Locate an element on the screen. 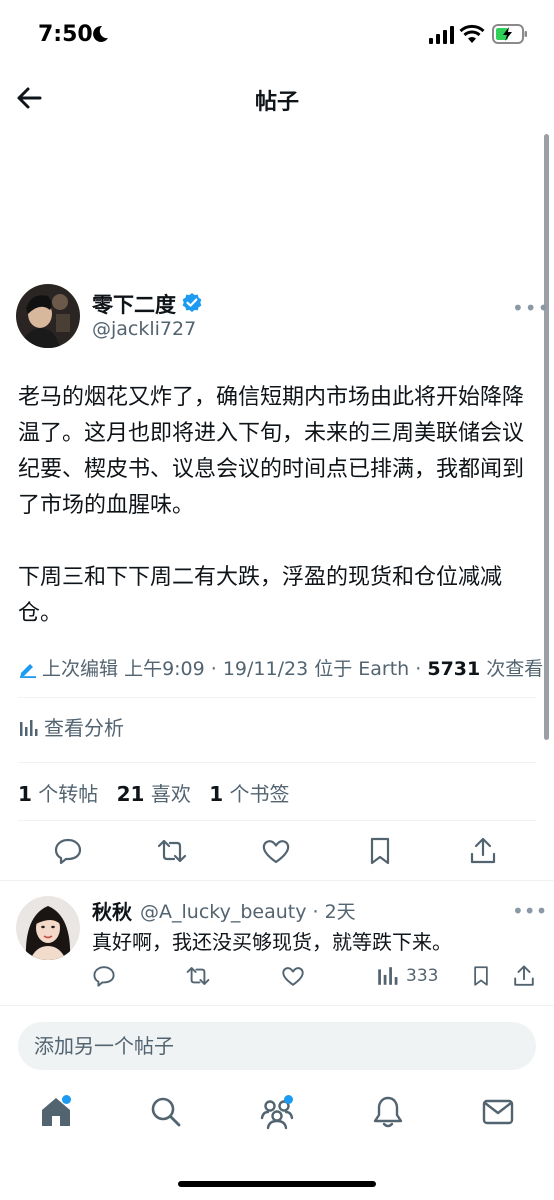 The height and width of the screenshot is (1200, 554). last-edited-link: 上次编辑 is located at coordinates (80, 669).